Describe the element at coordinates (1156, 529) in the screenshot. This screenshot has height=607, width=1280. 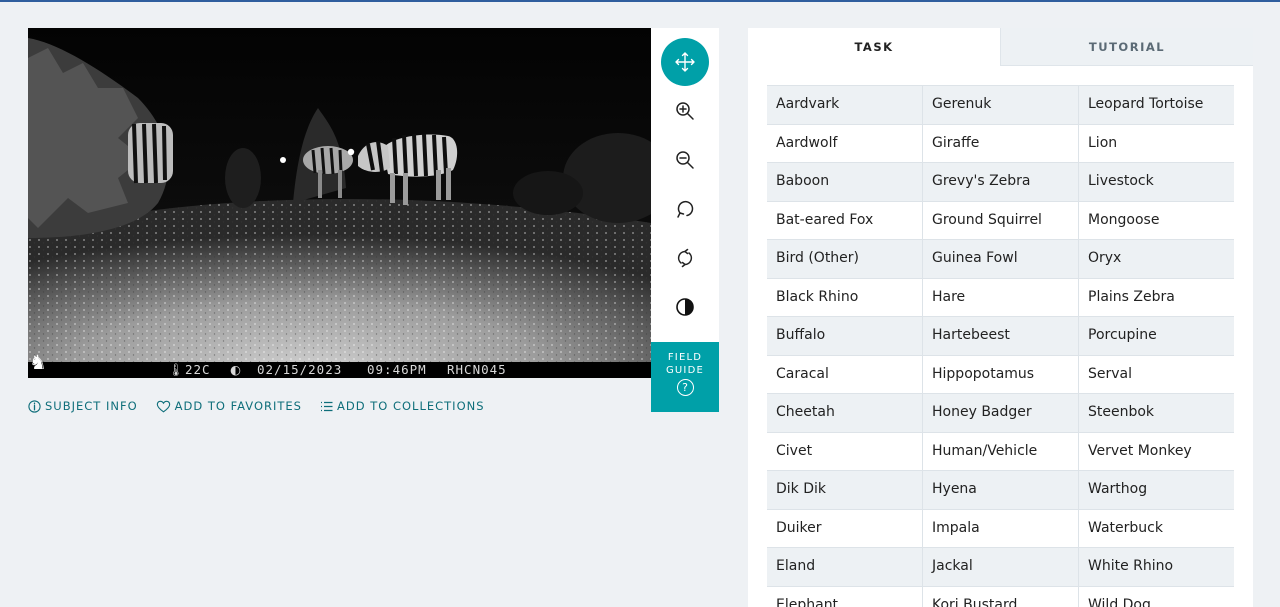
I see `species-choice-button: Waterbuck` at that location.